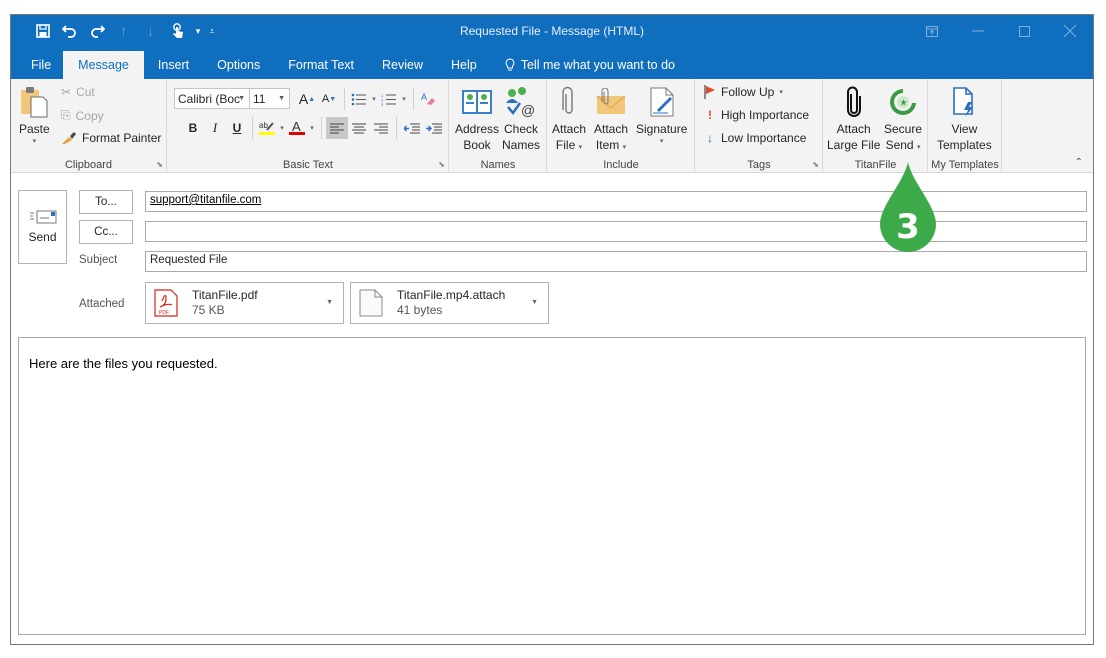  Describe the element at coordinates (710, 138) in the screenshot. I see `down-arrow-icon: ↓` at that location.